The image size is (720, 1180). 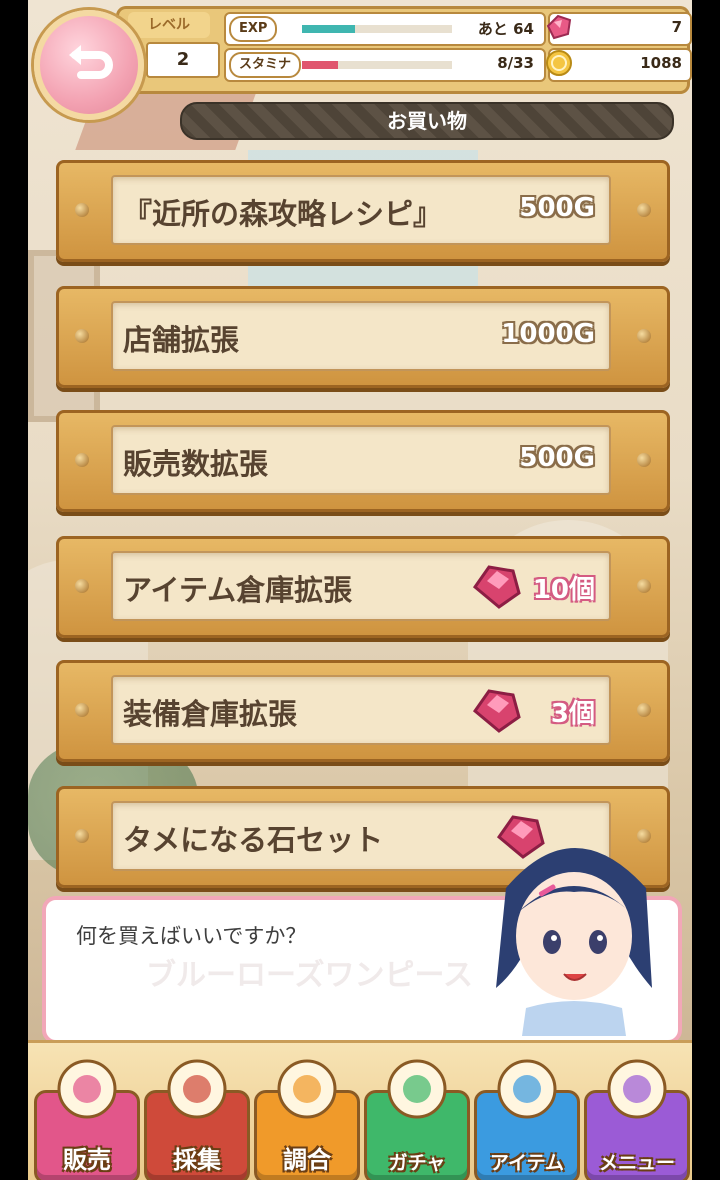 I want to click on notebook-icon, so click(x=527, y=1089).